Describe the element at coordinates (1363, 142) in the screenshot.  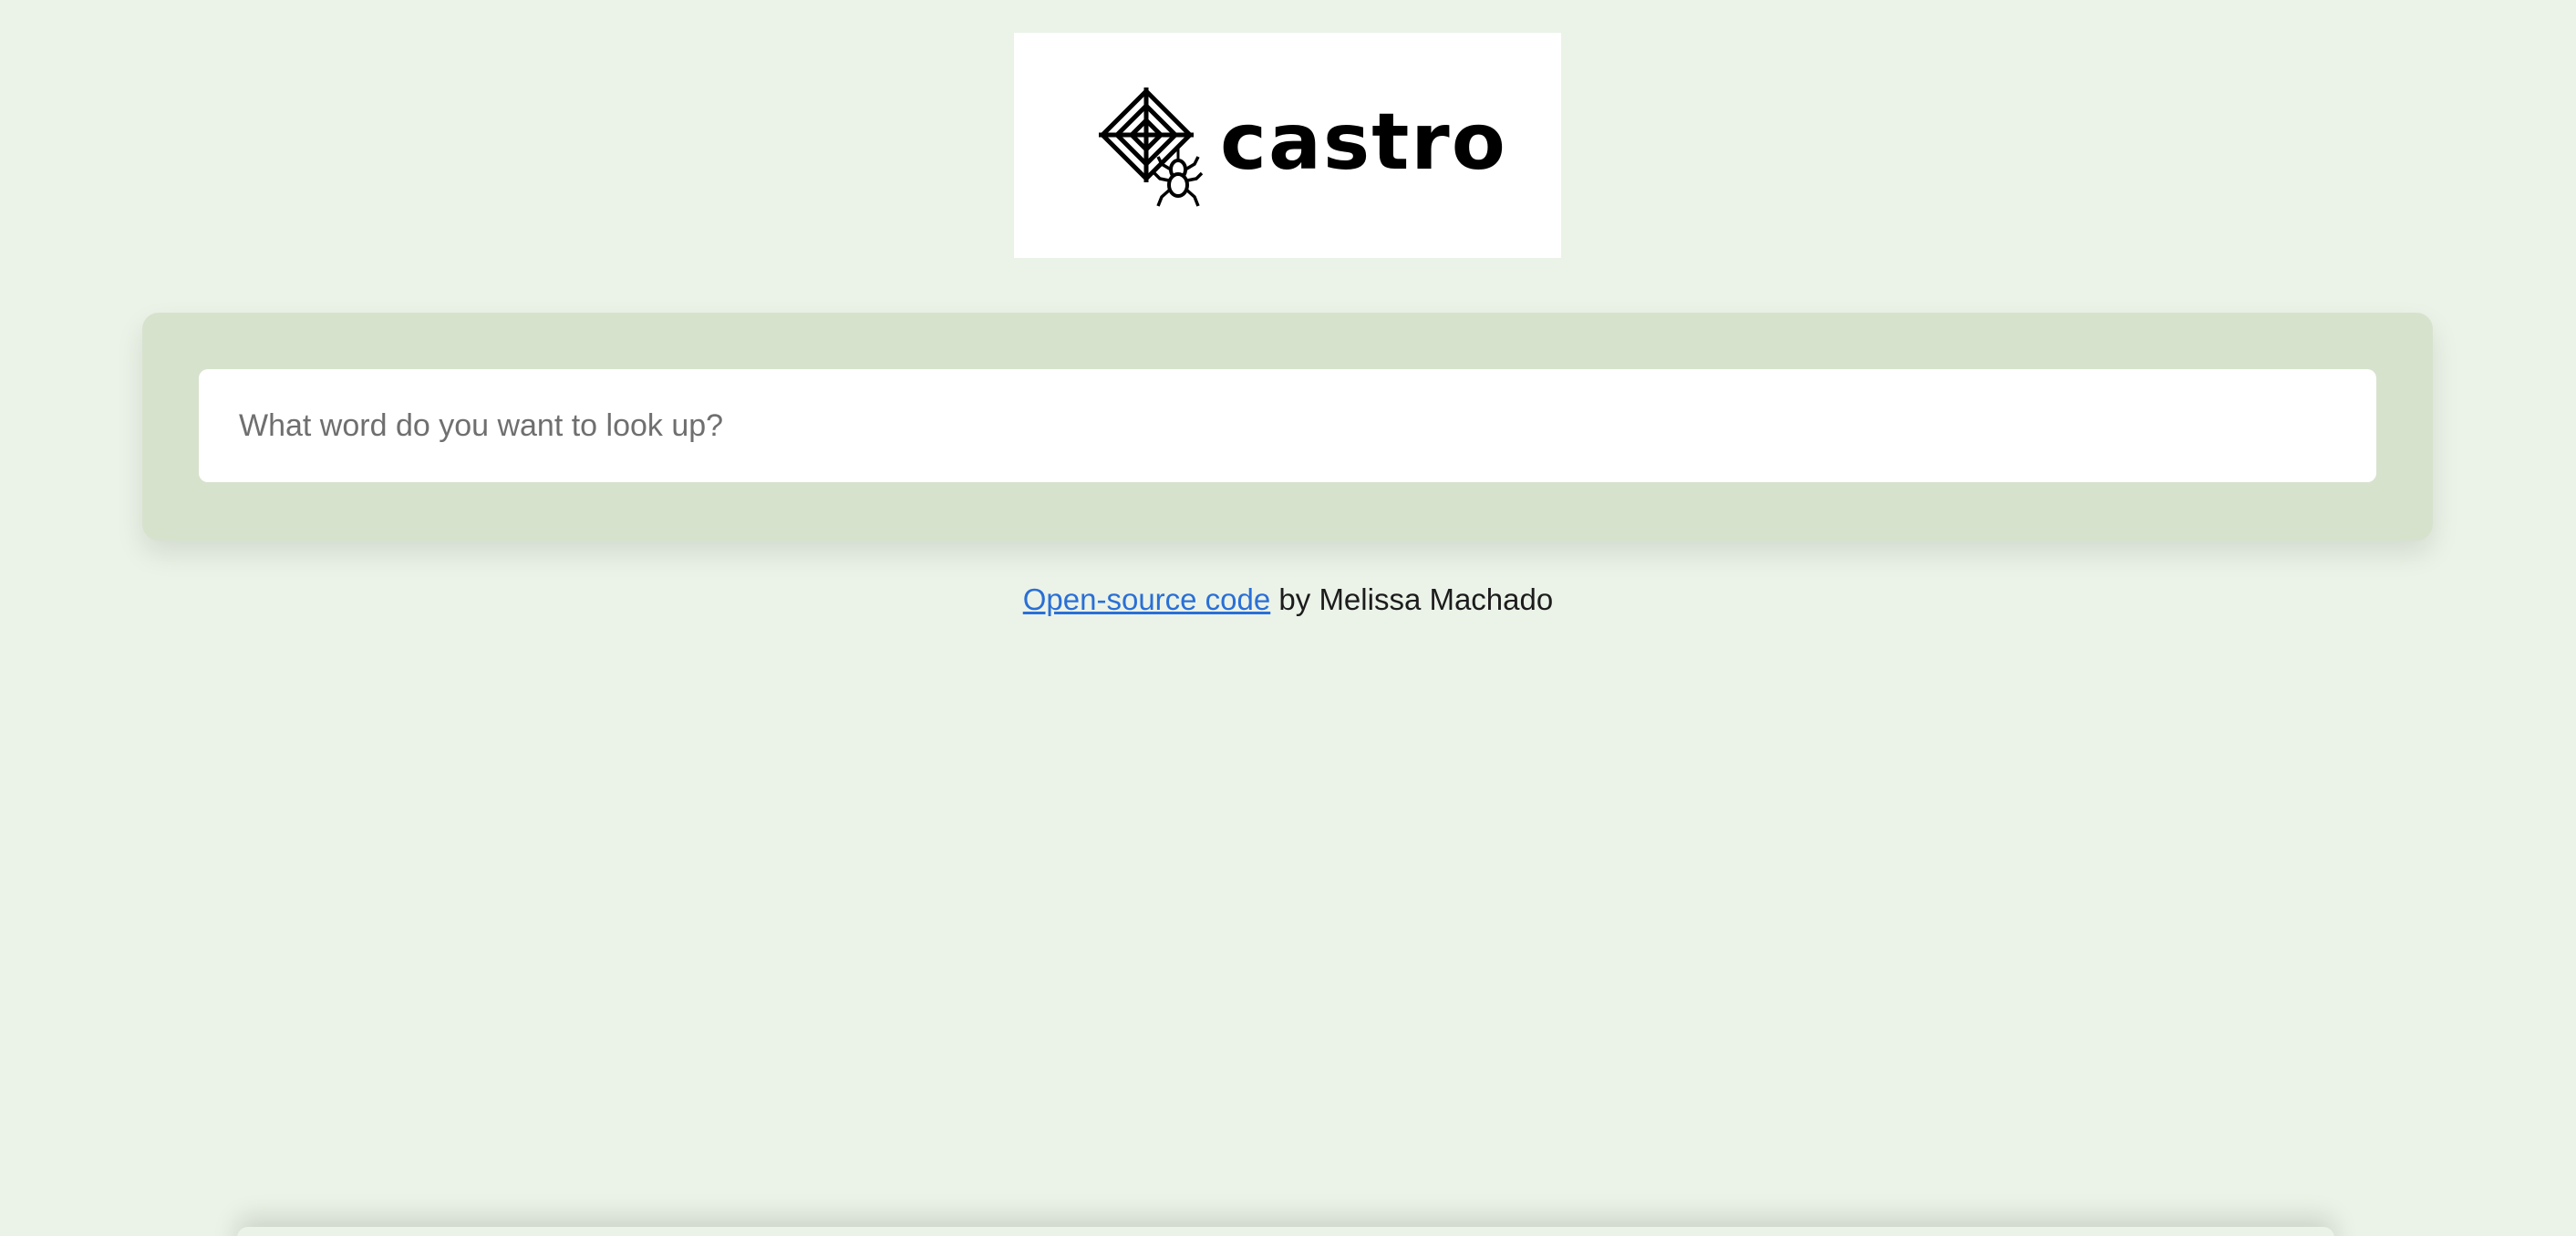
I see `logo-text: castro` at that location.